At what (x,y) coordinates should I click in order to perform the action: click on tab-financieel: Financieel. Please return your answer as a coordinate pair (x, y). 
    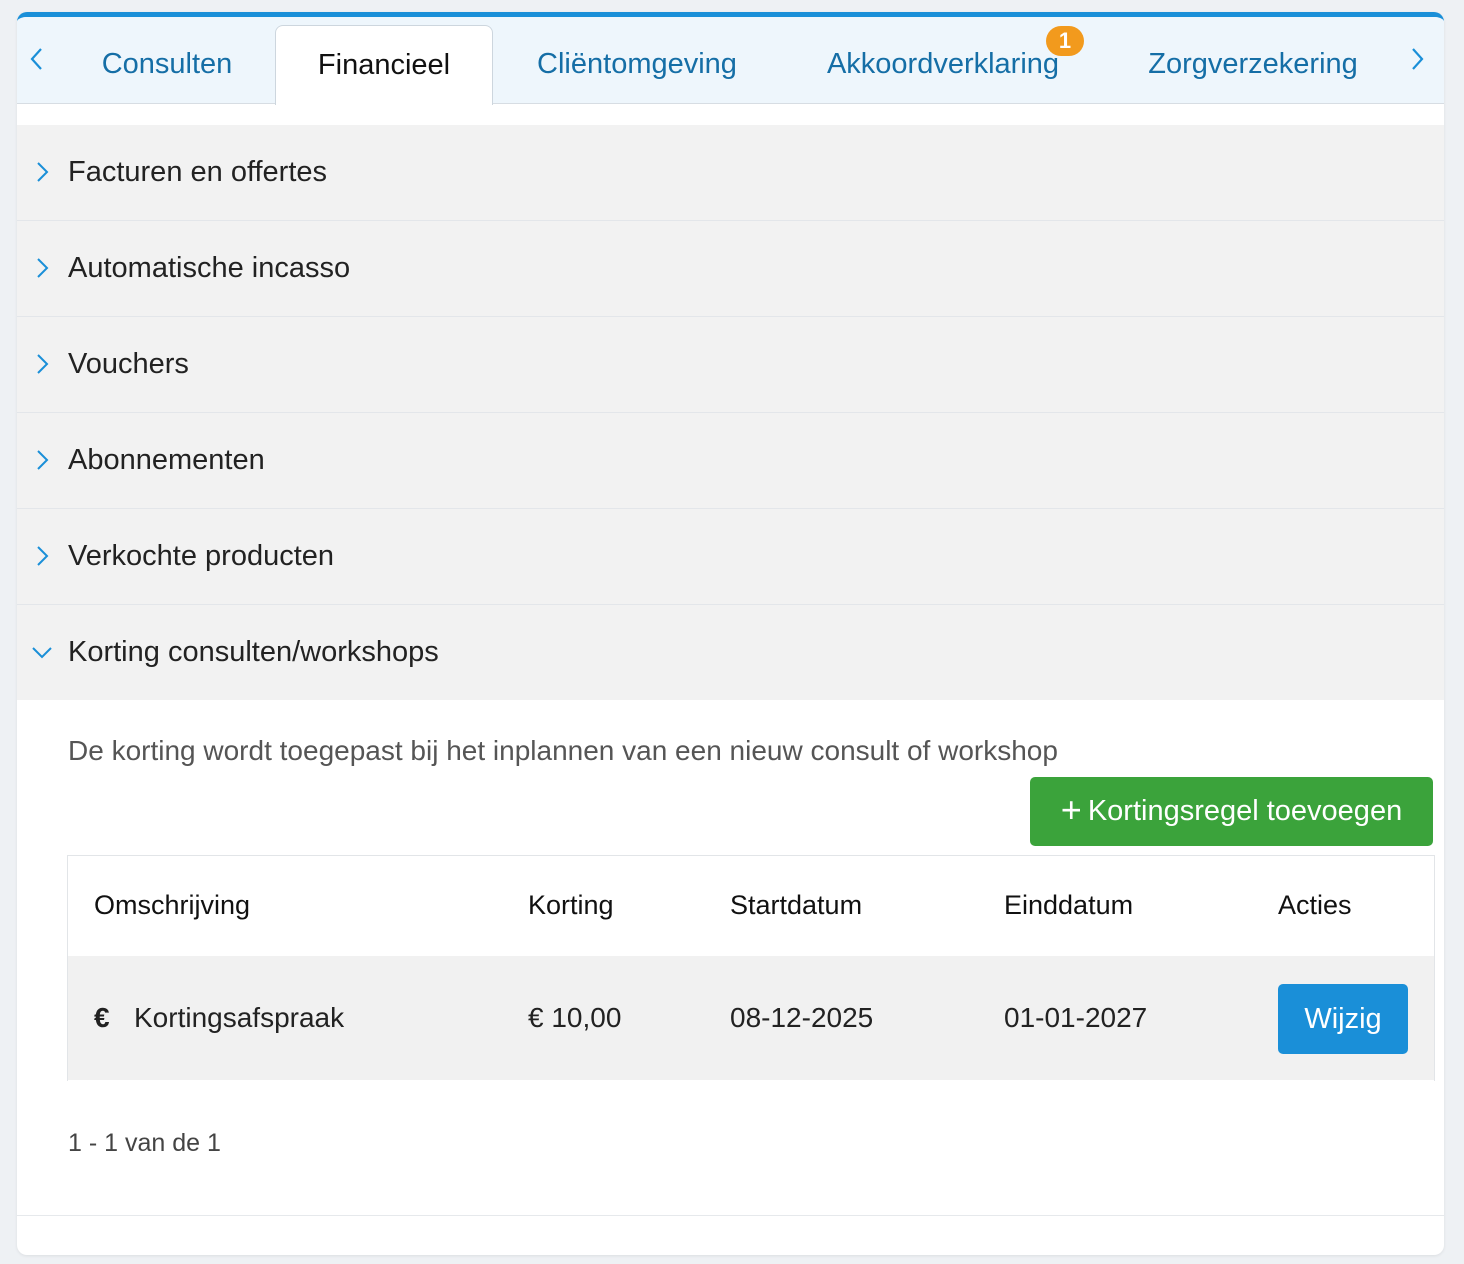
    Looking at the image, I should click on (384, 65).